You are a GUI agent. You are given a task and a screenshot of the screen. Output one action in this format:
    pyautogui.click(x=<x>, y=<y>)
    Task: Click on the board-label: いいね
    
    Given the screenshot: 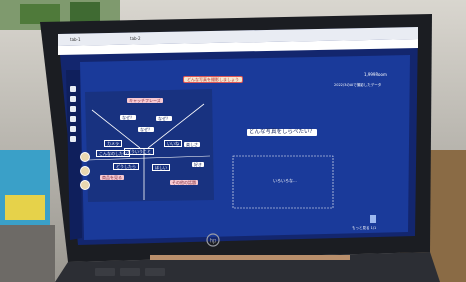 What is the action you would take?
    pyautogui.click(x=173, y=143)
    